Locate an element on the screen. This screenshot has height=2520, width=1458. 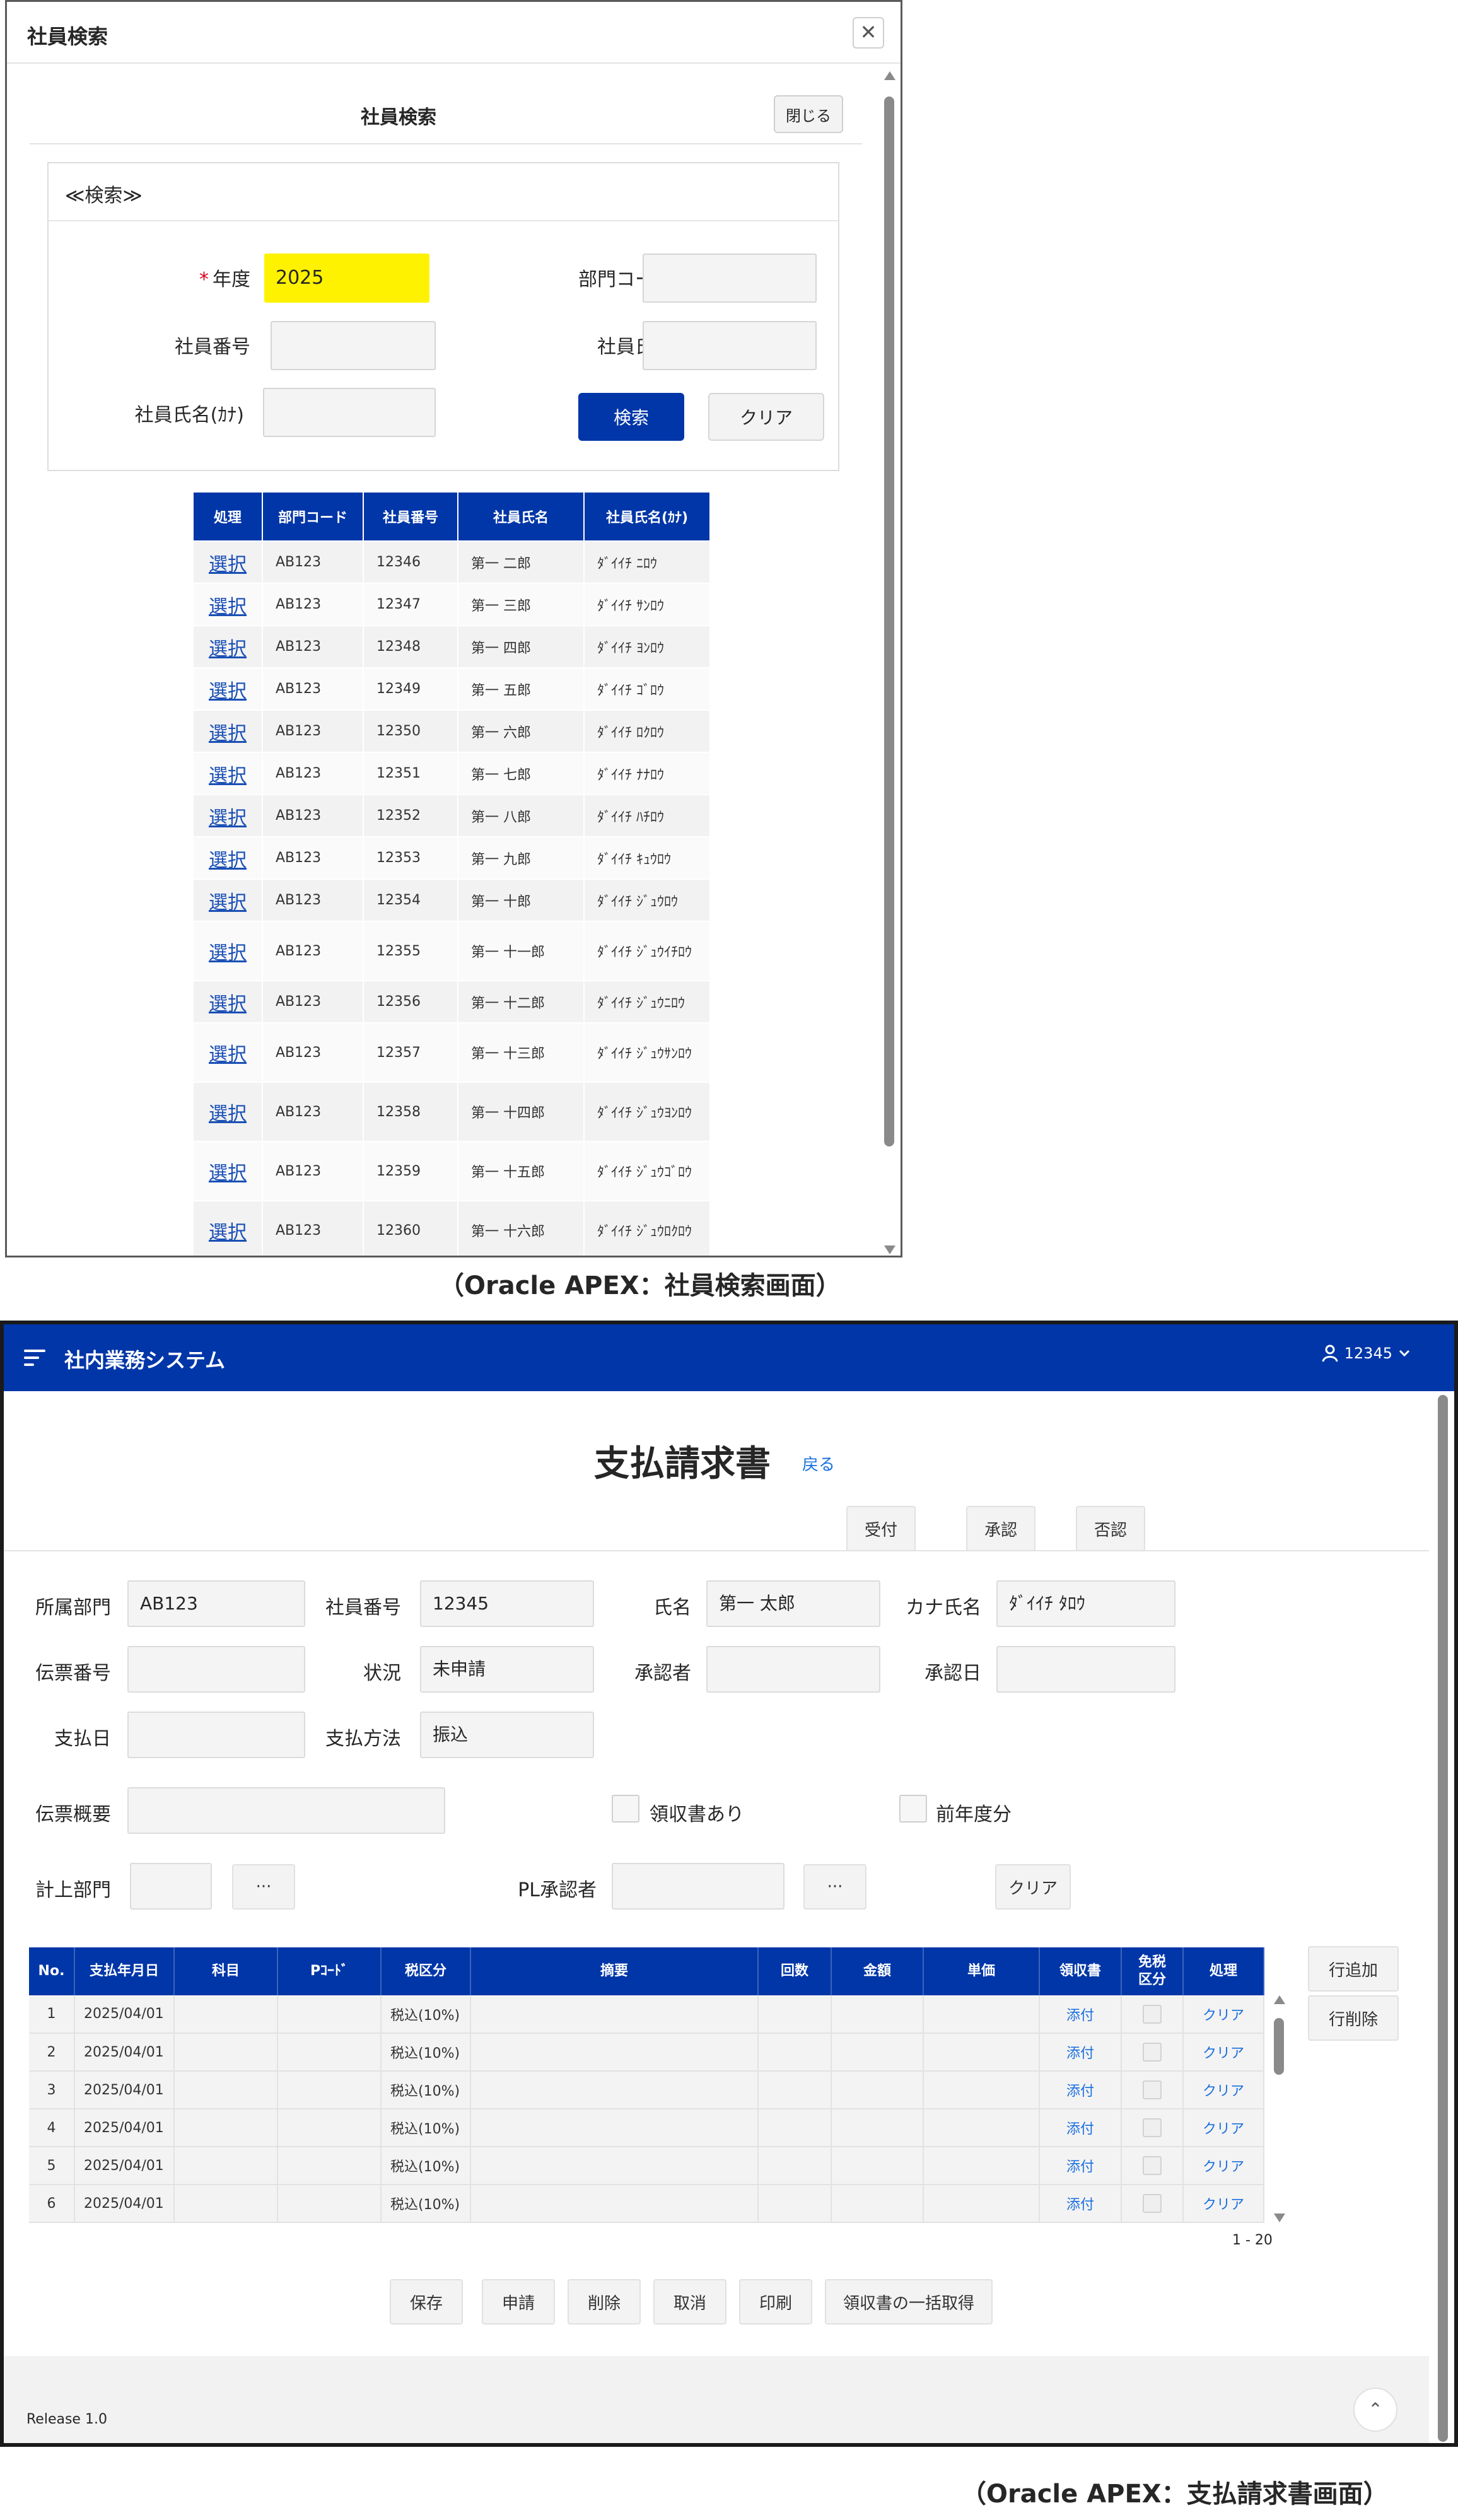
name-field: 第一 太郎 is located at coordinates (793, 1603).